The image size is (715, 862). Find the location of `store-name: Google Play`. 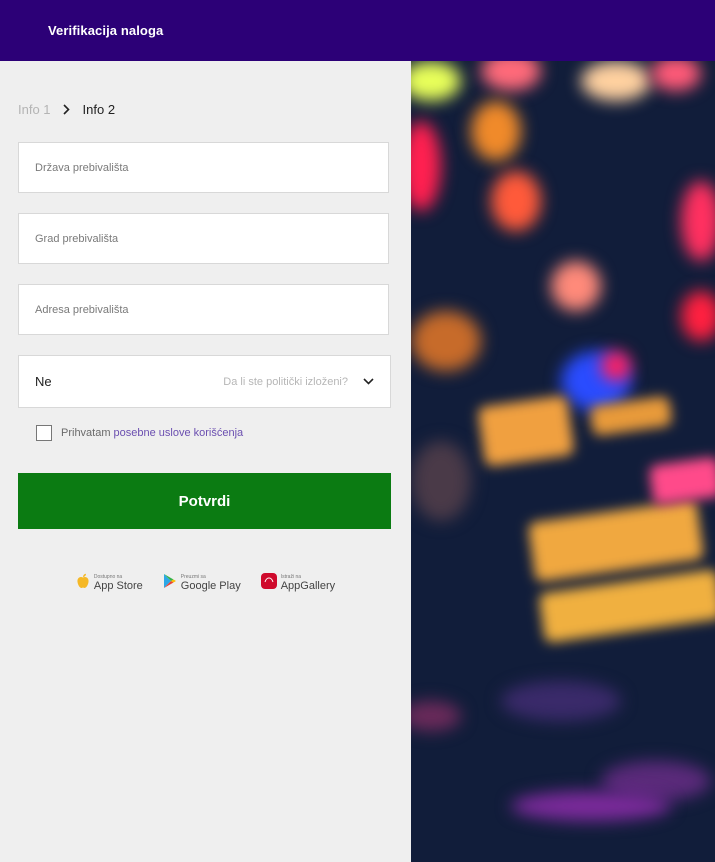

store-name: Google Play is located at coordinates (210, 586).